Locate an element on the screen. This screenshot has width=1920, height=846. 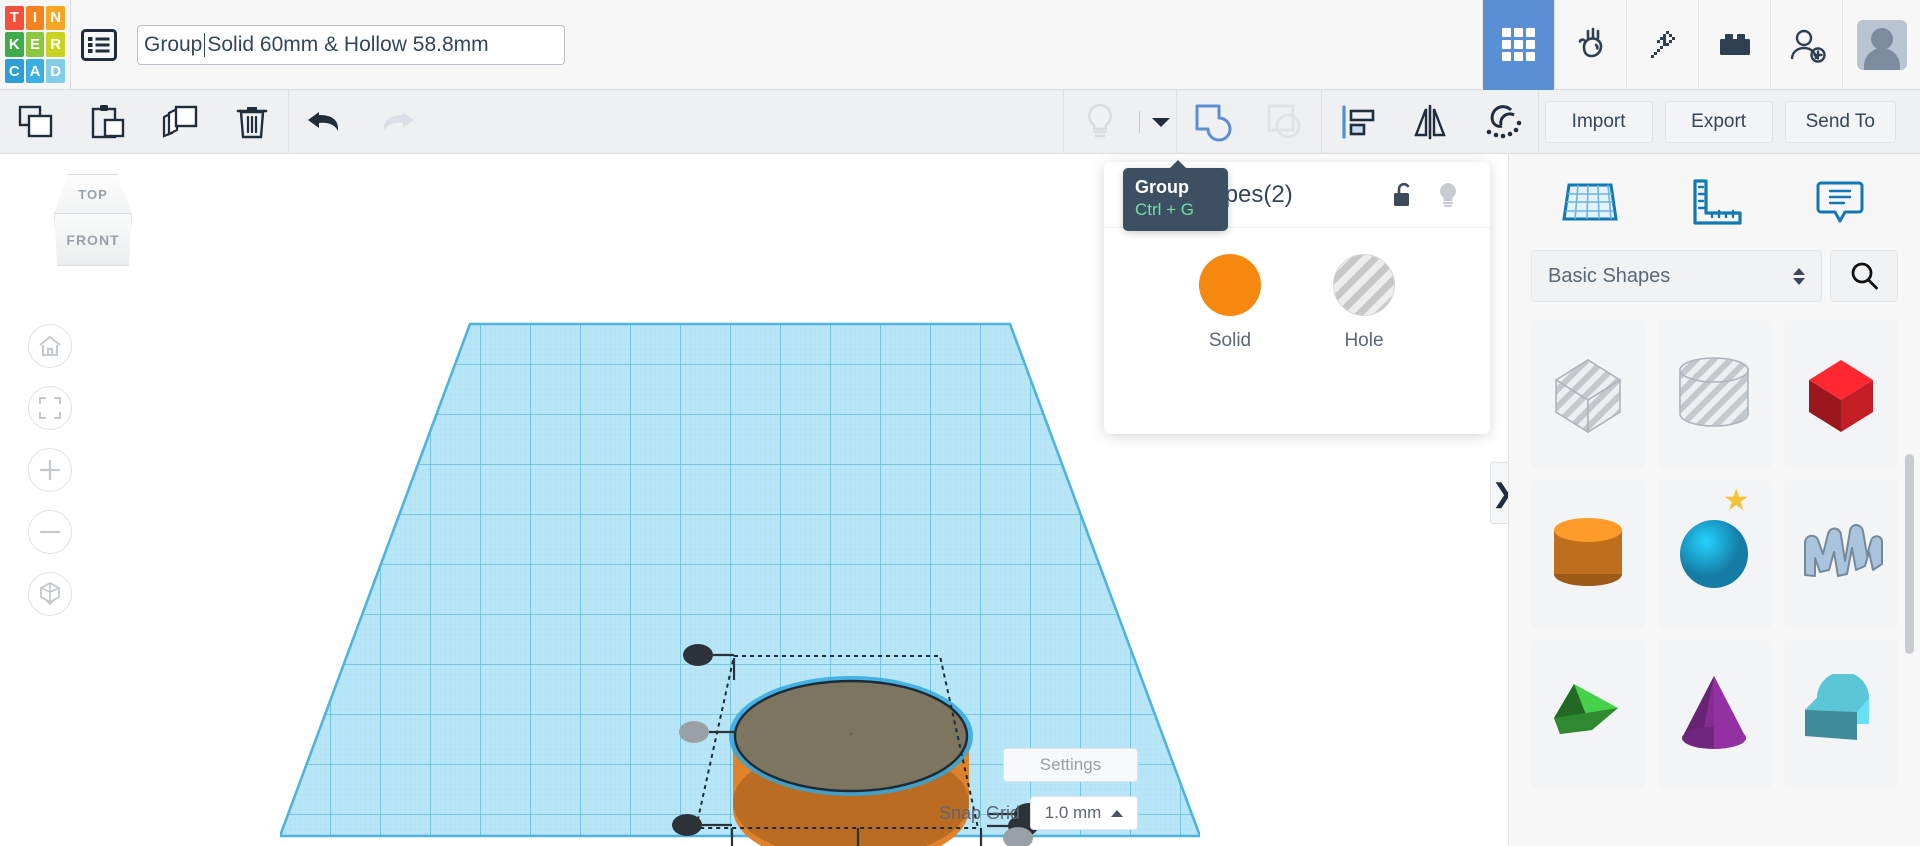
perspective-toggle-button is located at coordinates (50, 594).